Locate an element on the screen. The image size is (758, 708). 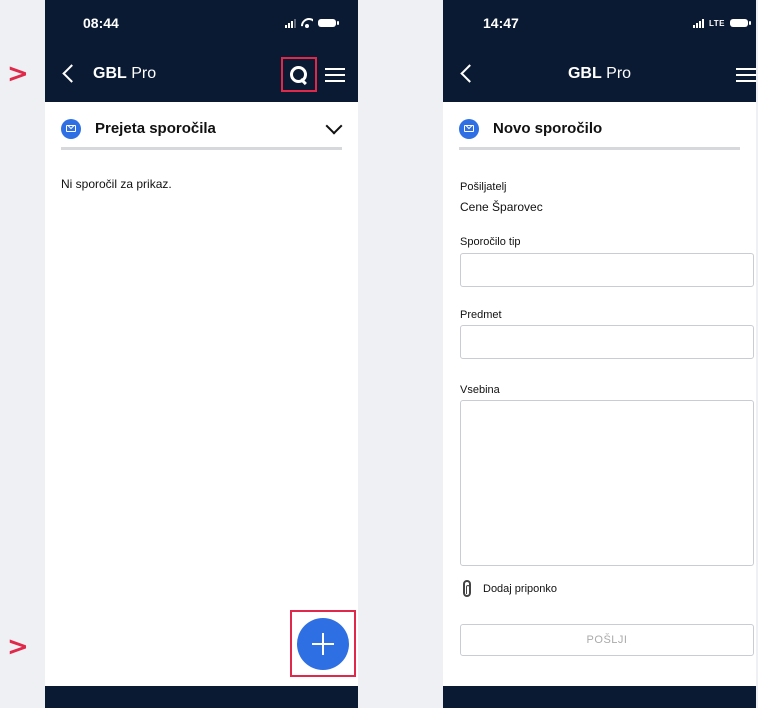
new-message-header: Novo sporočilo is located at coordinates (599, 130).